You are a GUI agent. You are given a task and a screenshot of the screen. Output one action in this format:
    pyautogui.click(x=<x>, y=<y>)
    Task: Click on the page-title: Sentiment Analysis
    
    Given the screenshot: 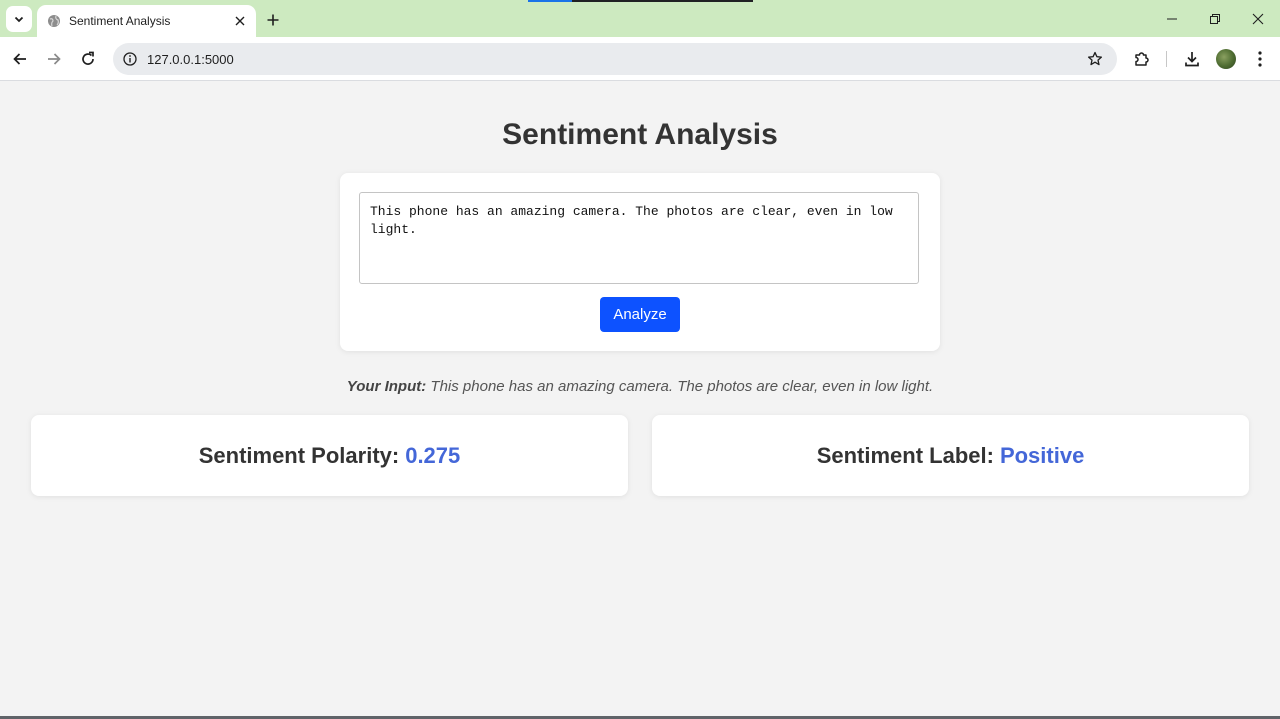 What is the action you would take?
    pyautogui.click(x=640, y=134)
    